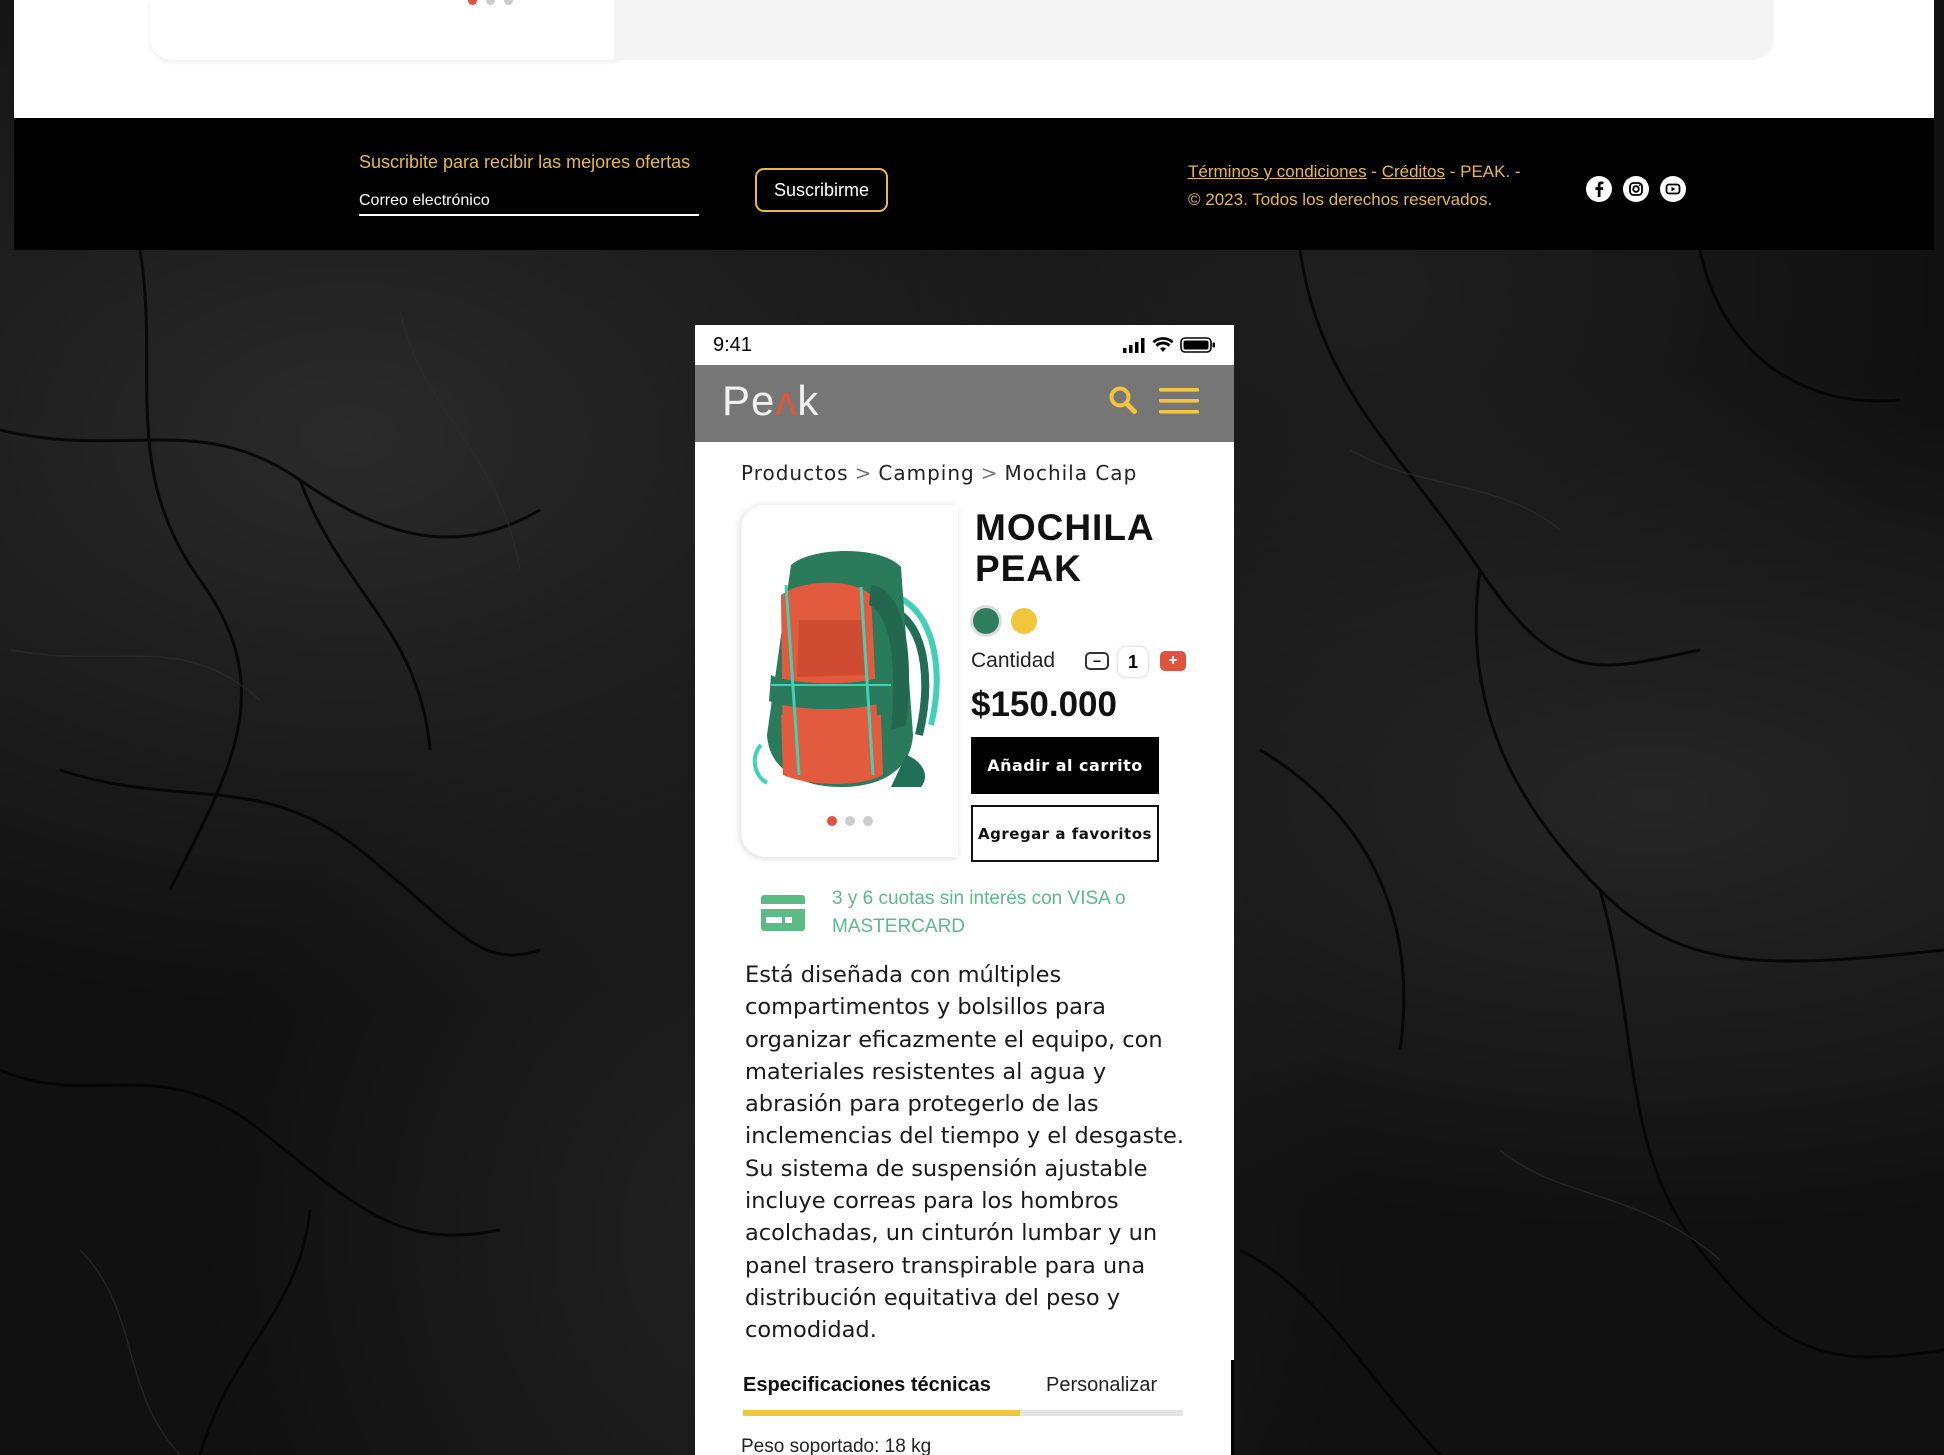 This screenshot has width=1944, height=1455. Describe the element at coordinates (926, 473) in the screenshot. I see `breadcrumb-item-camping: Camping` at that location.